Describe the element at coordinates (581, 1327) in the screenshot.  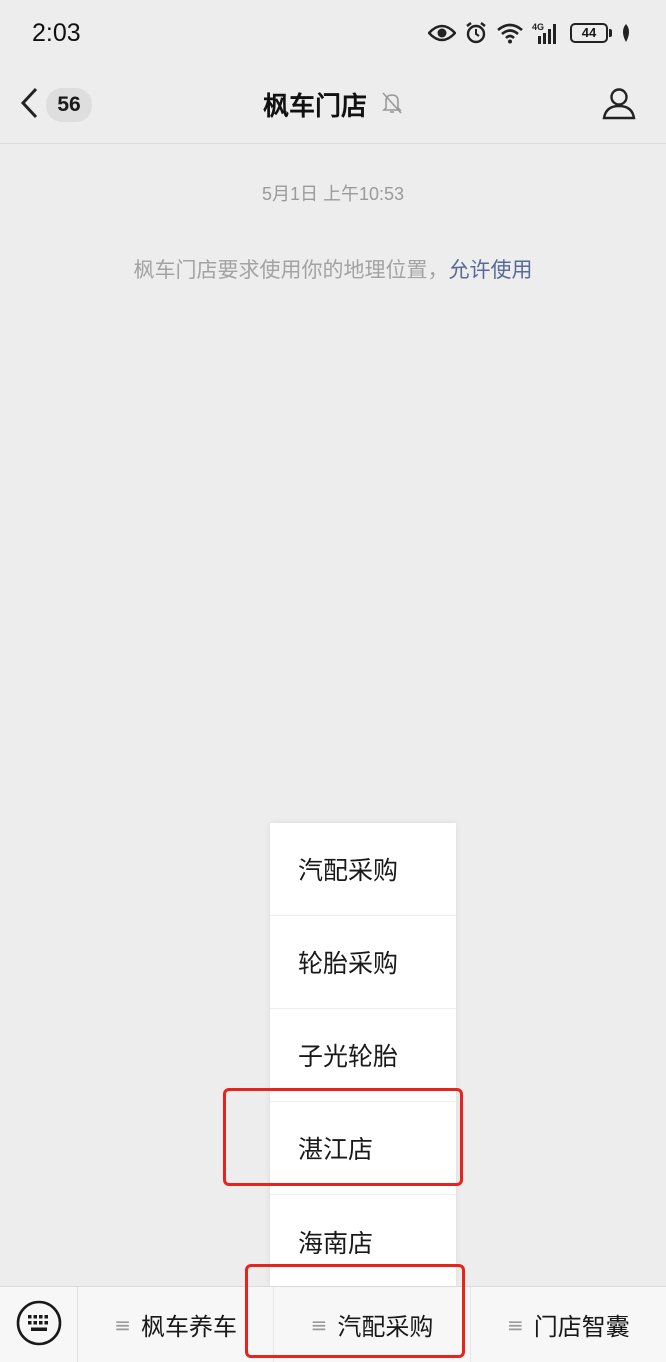
I see `menu-tab-label: 门店智囊` at that location.